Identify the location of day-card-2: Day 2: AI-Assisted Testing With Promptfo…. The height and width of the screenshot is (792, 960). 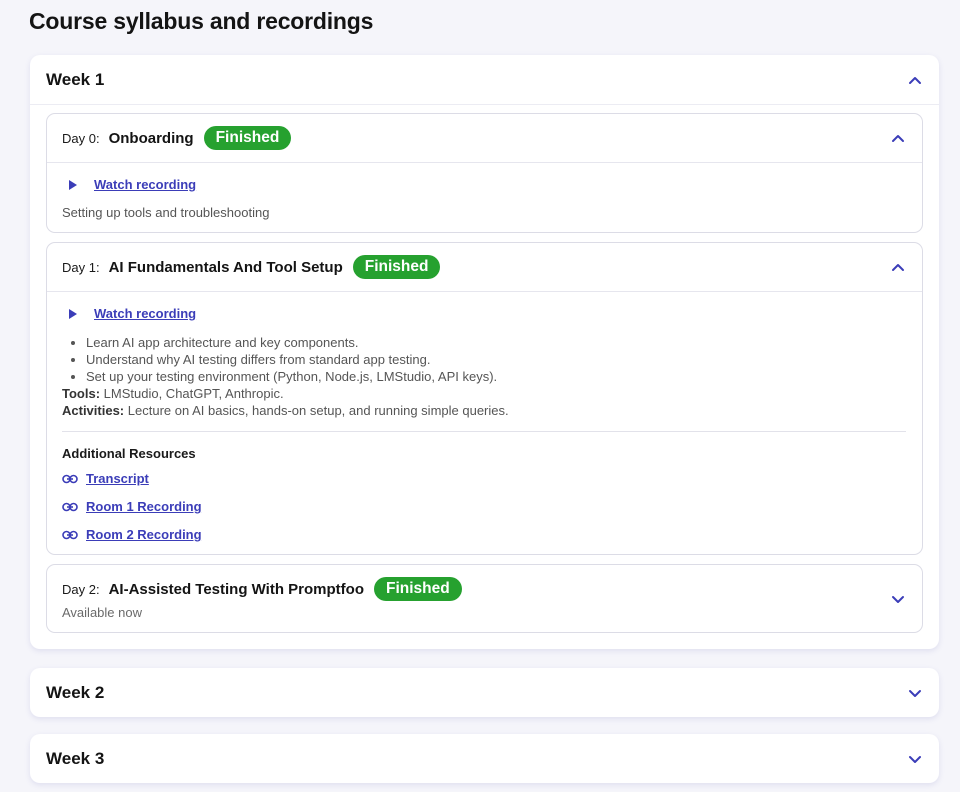
(484, 598).